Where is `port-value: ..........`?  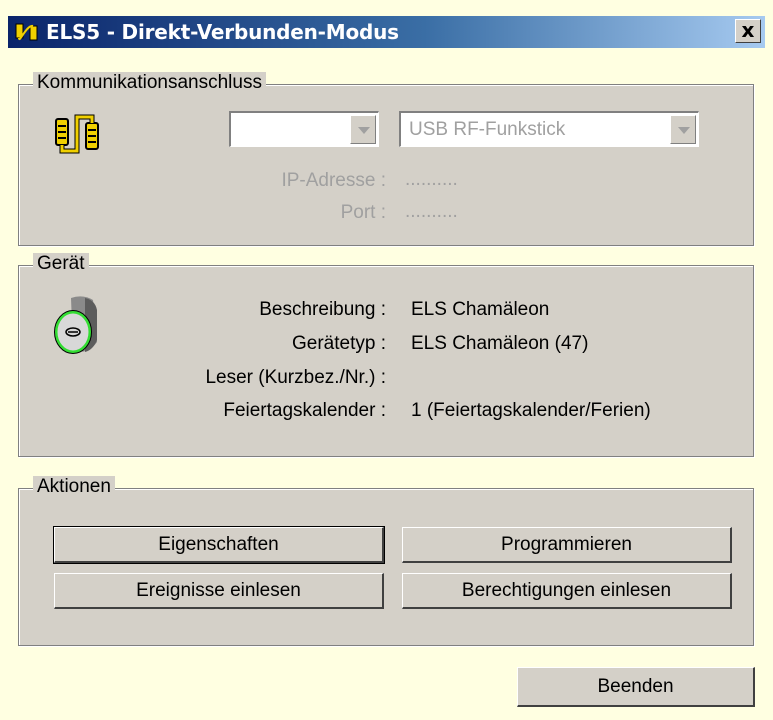
port-value: .......... is located at coordinates (431, 211).